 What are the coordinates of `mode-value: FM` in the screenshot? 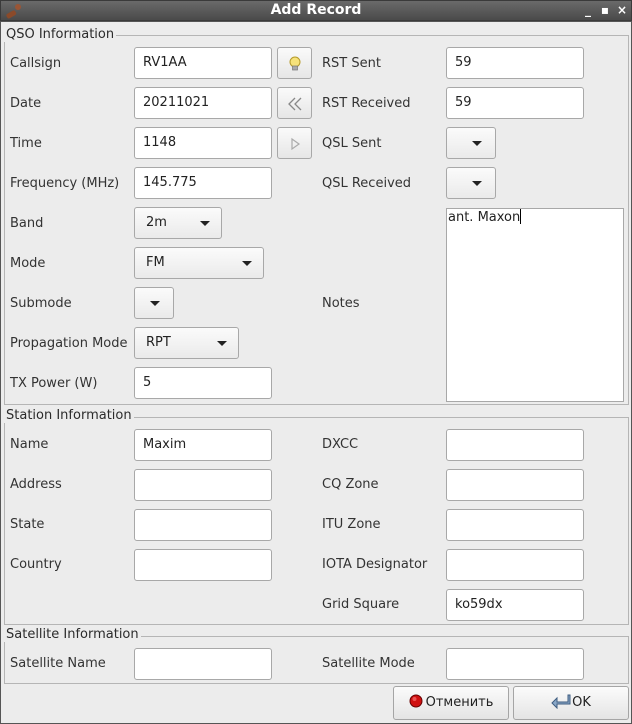 It's located at (155, 262).